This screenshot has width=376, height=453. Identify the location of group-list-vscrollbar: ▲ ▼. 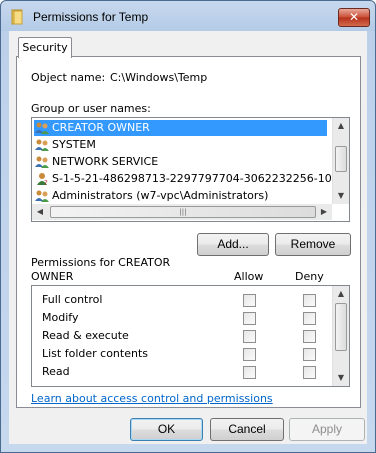
(340, 161).